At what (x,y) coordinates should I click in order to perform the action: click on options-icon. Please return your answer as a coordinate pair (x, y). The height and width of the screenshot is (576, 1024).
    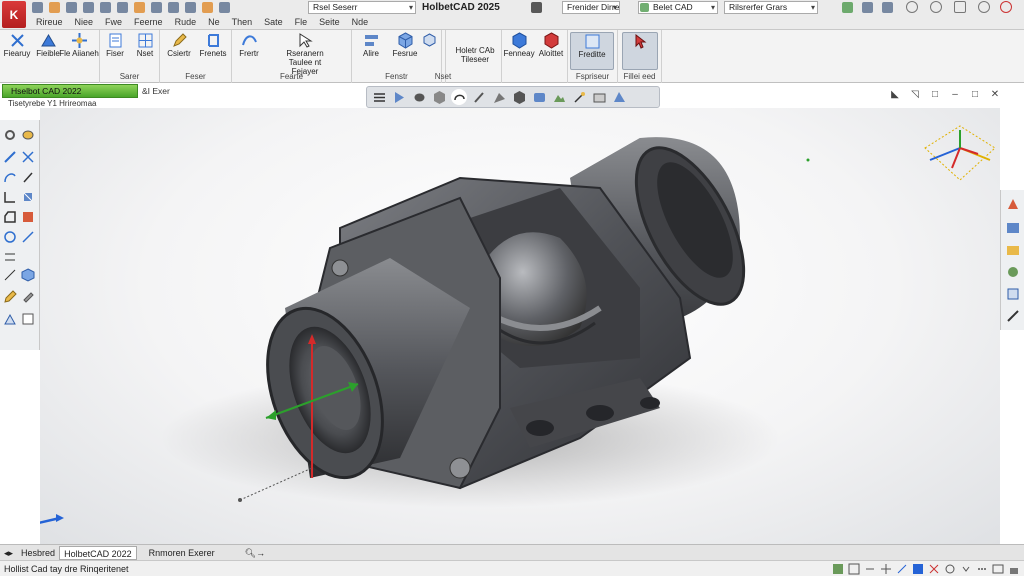
    Looking at the image, I should click on (173, 7).